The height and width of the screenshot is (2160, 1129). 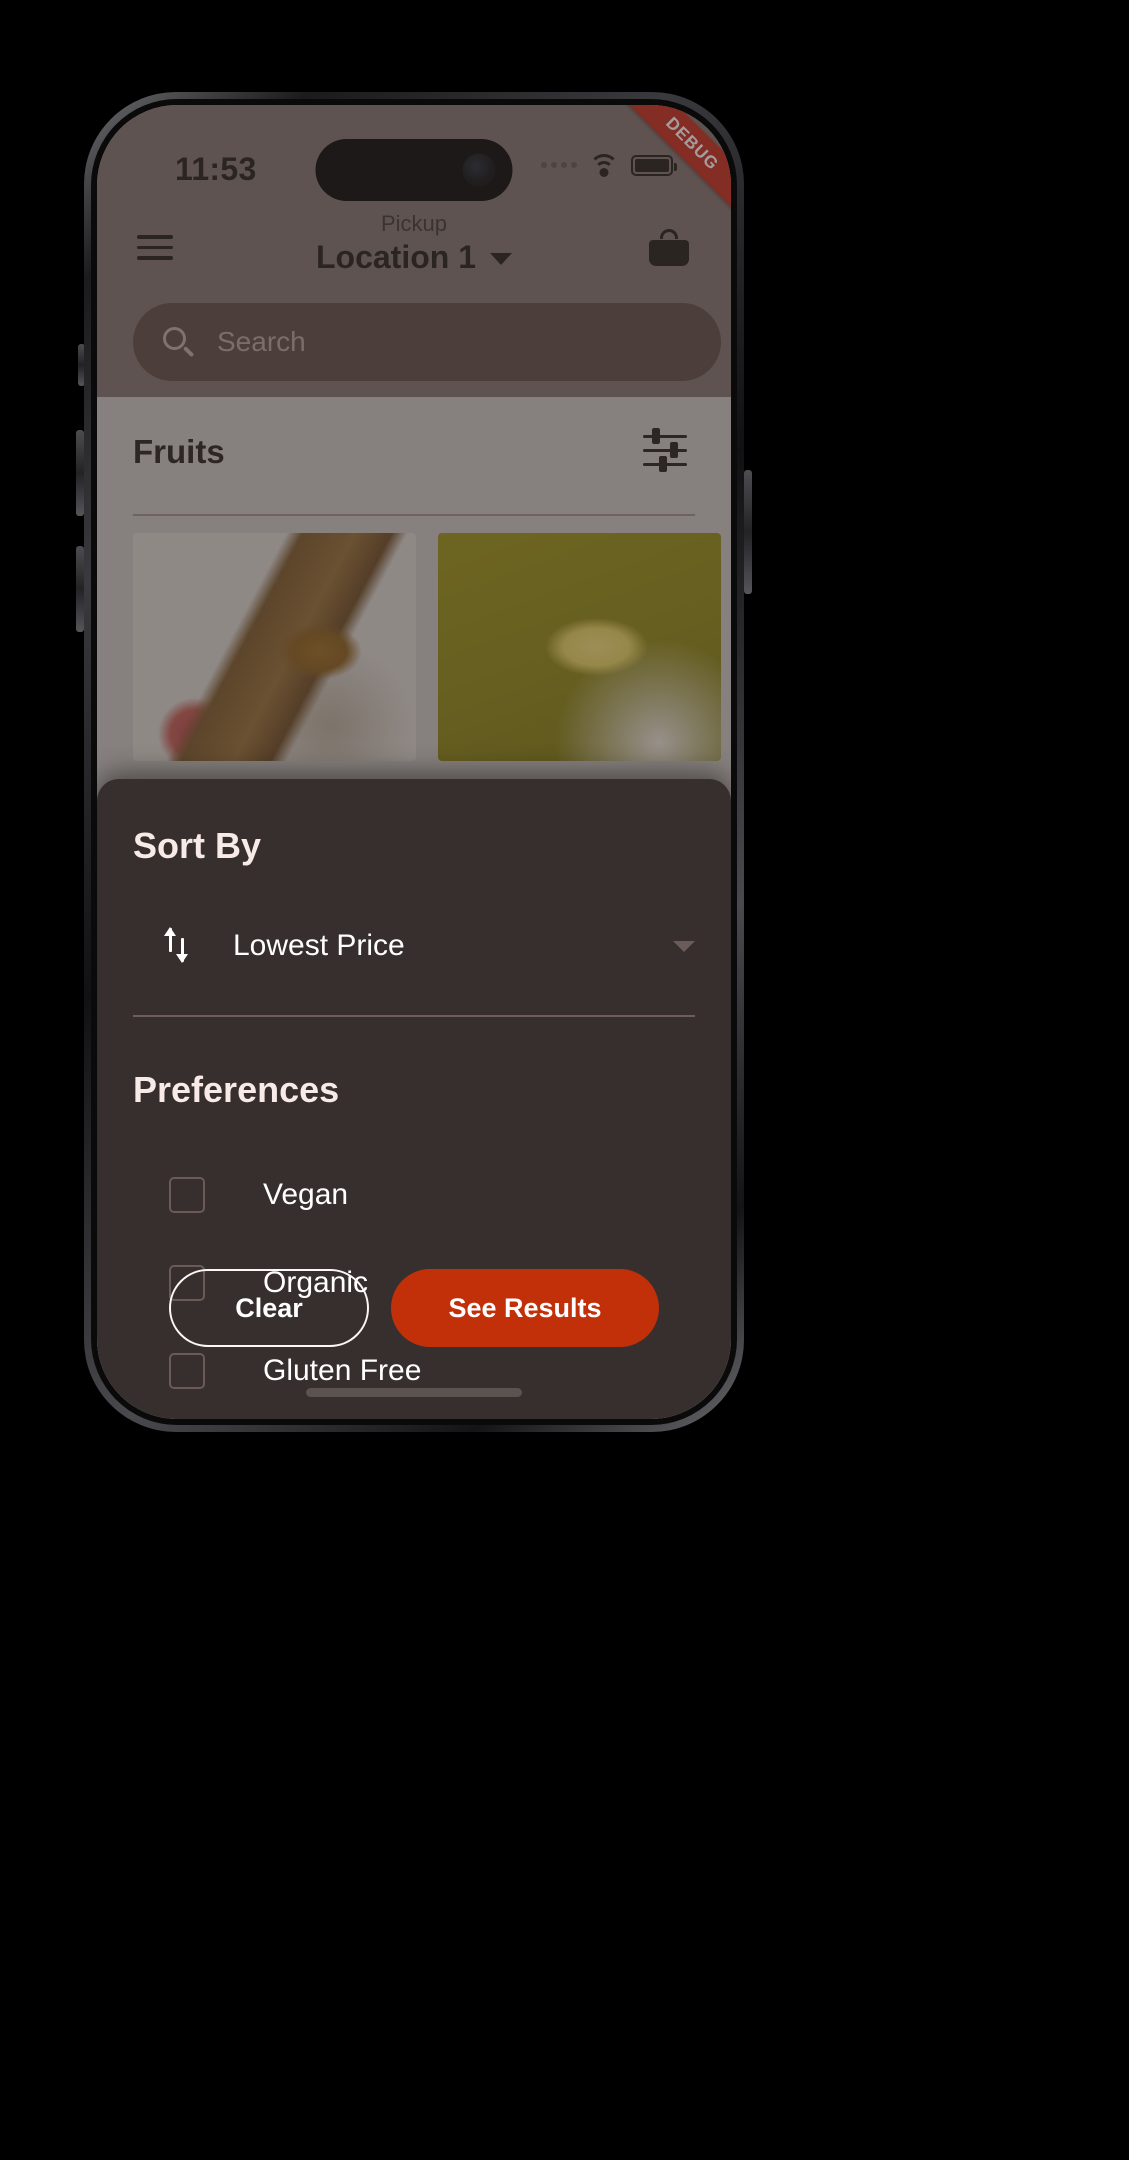 What do you see at coordinates (187, 1371) in the screenshot?
I see `checkbox-gluten-free` at bounding box center [187, 1371].